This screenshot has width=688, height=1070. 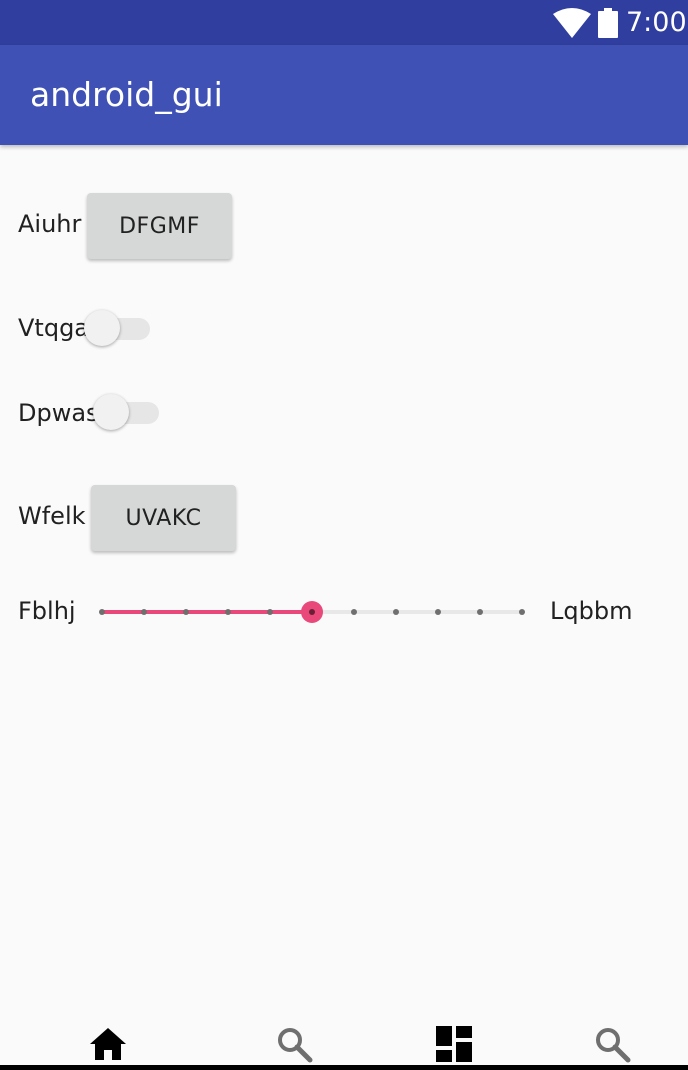 I want to click on app-title: android_gui, so click(x=126, y=94).